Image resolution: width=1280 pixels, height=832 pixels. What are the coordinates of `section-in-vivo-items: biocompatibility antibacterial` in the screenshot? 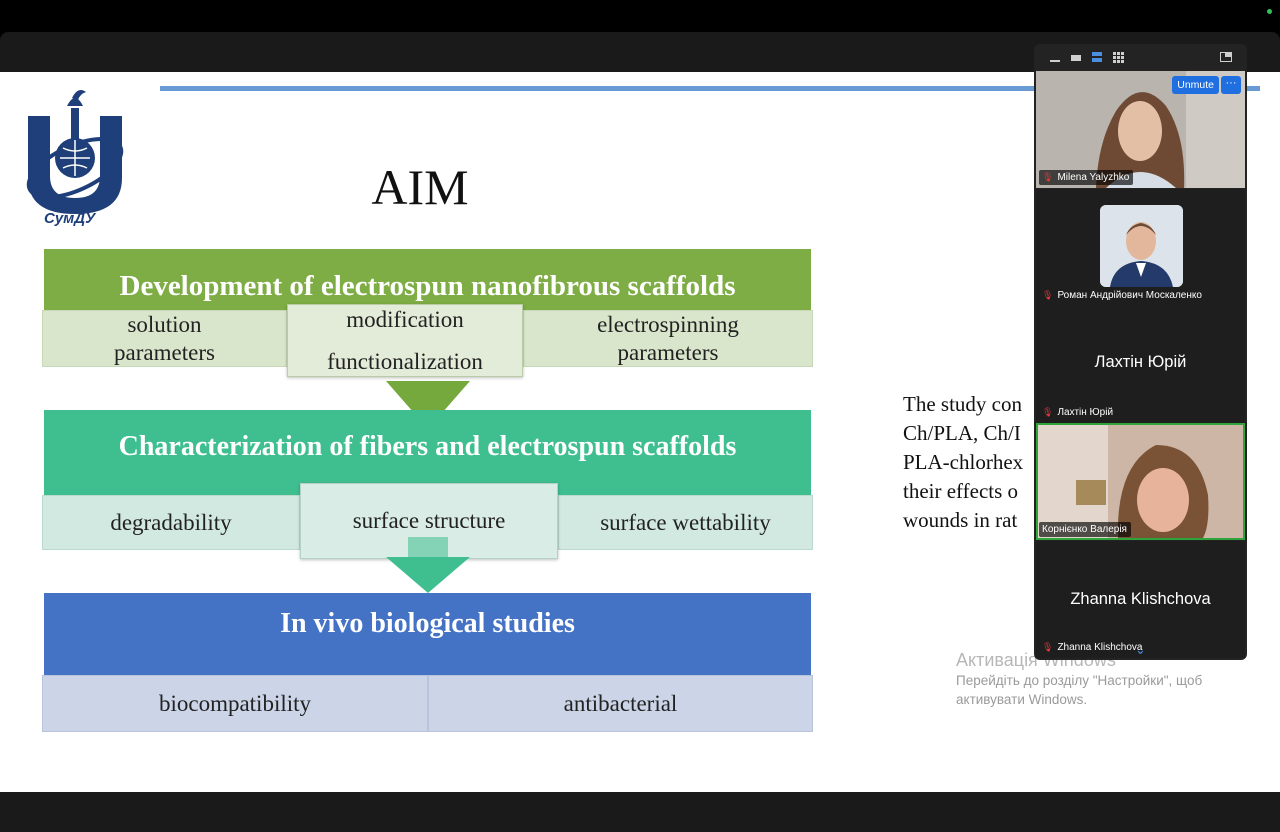 It's located at (427, 703).